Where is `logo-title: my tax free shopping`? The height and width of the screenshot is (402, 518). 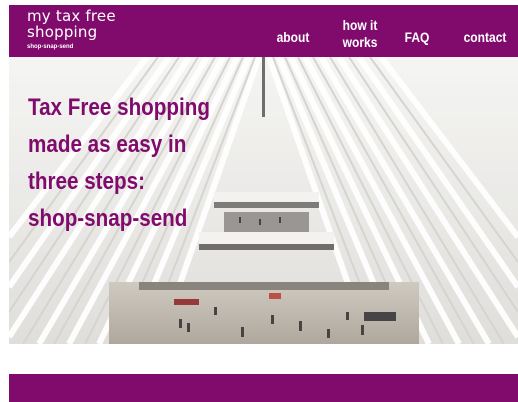
logo-title: my tax free shopping is located at coordinates (71, 24).